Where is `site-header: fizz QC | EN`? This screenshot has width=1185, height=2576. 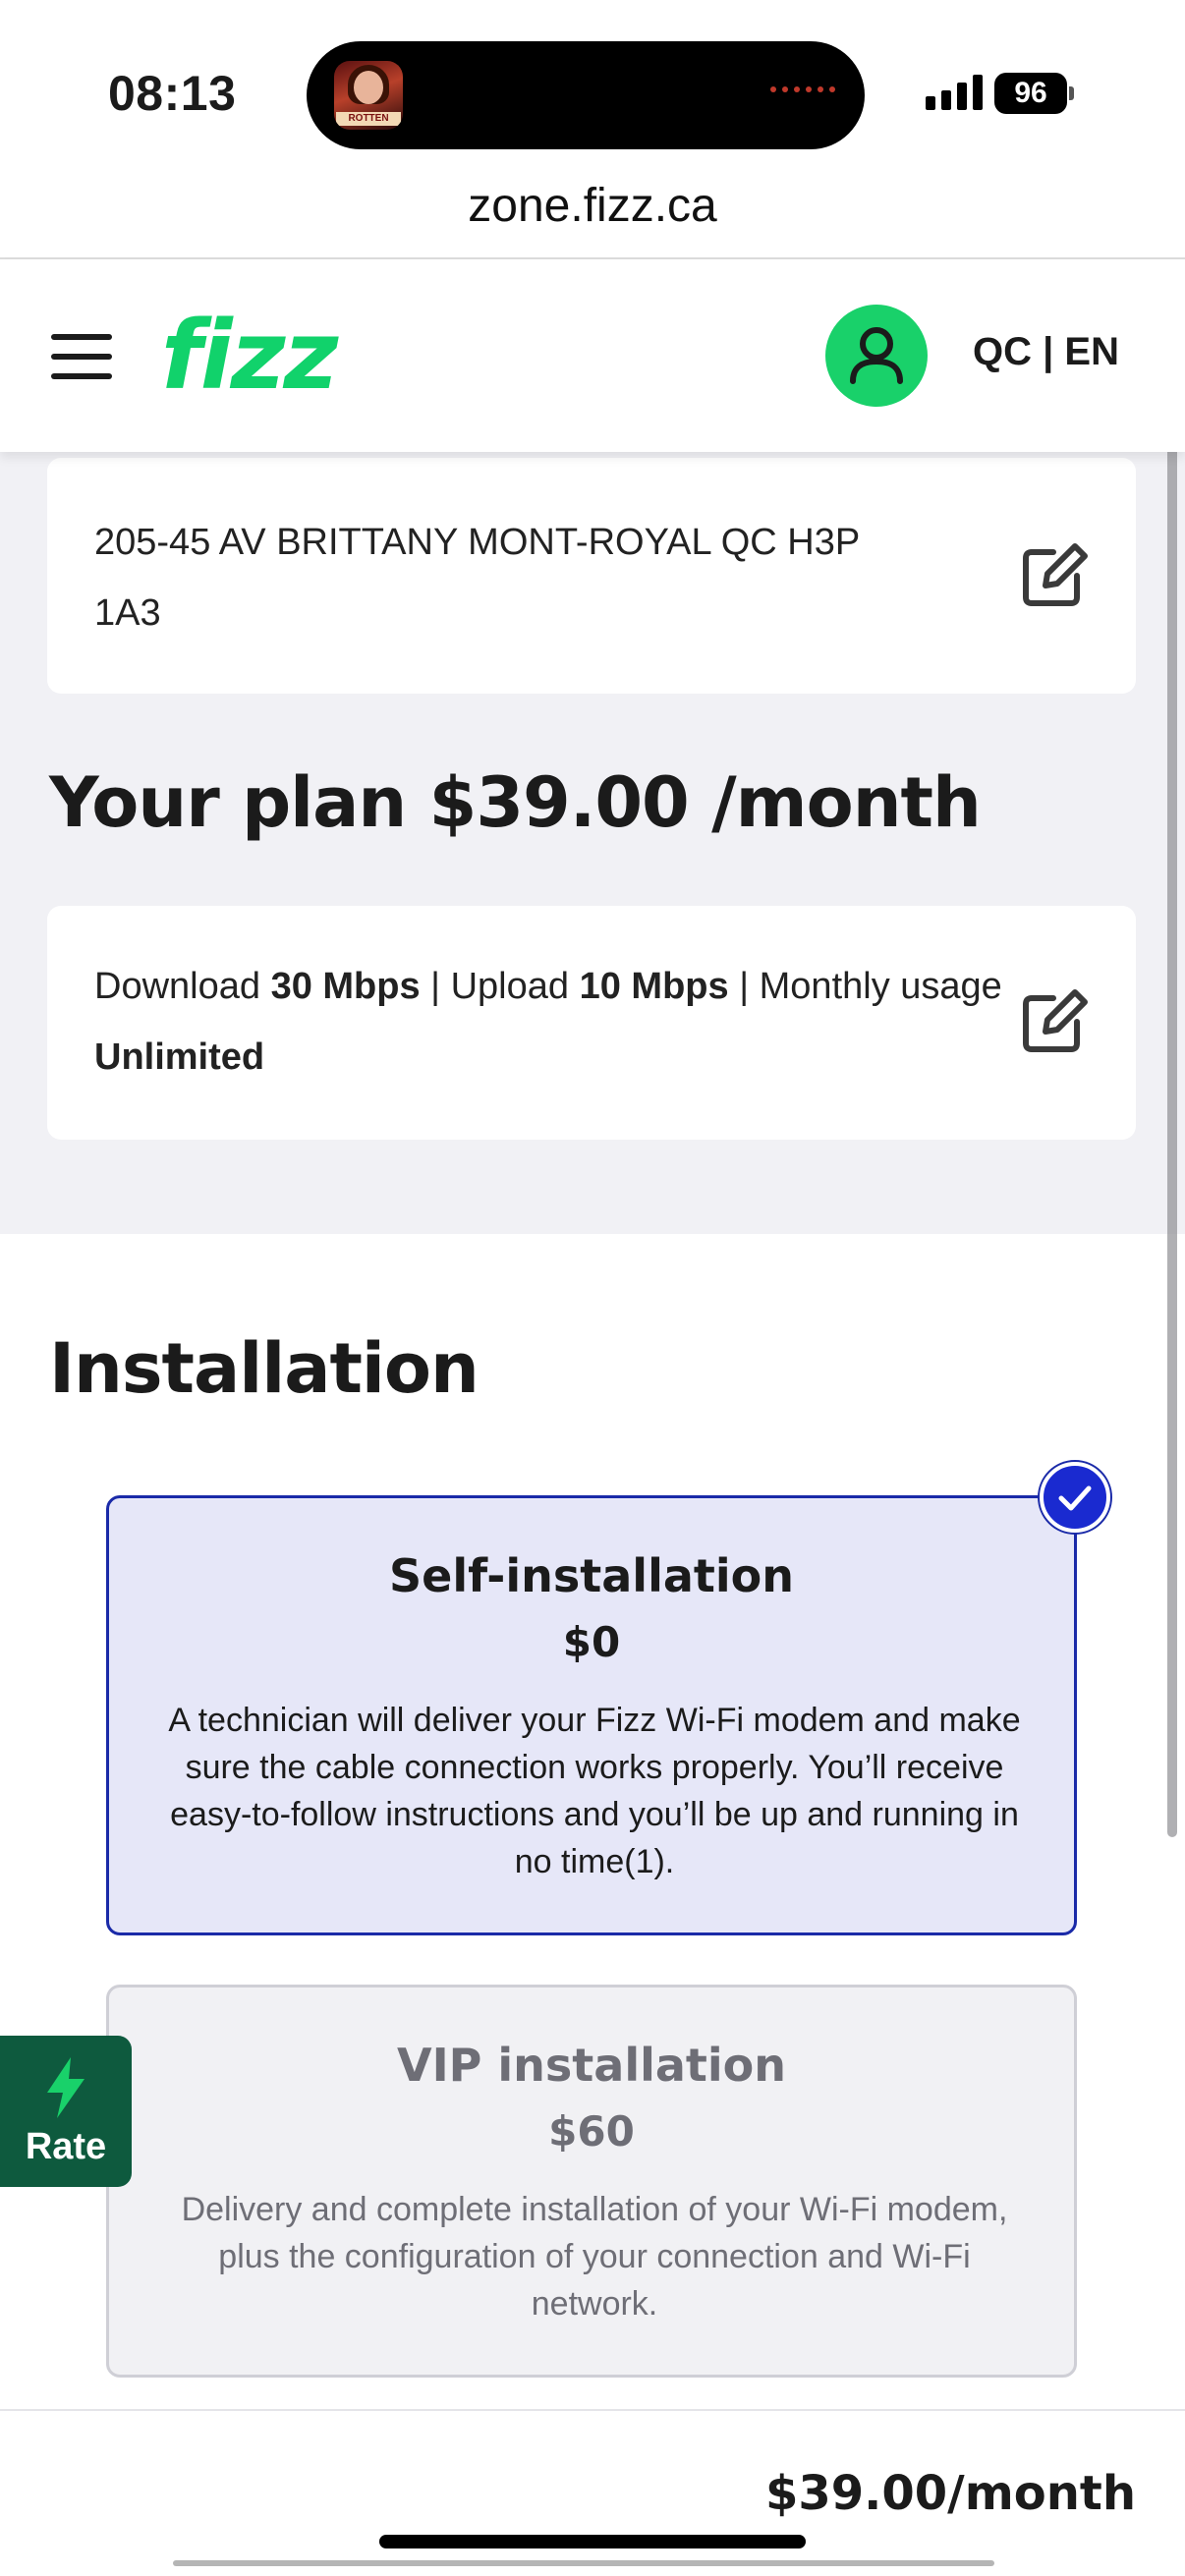 site-header: fizz QC | EN is located at coordinates (592, 355).